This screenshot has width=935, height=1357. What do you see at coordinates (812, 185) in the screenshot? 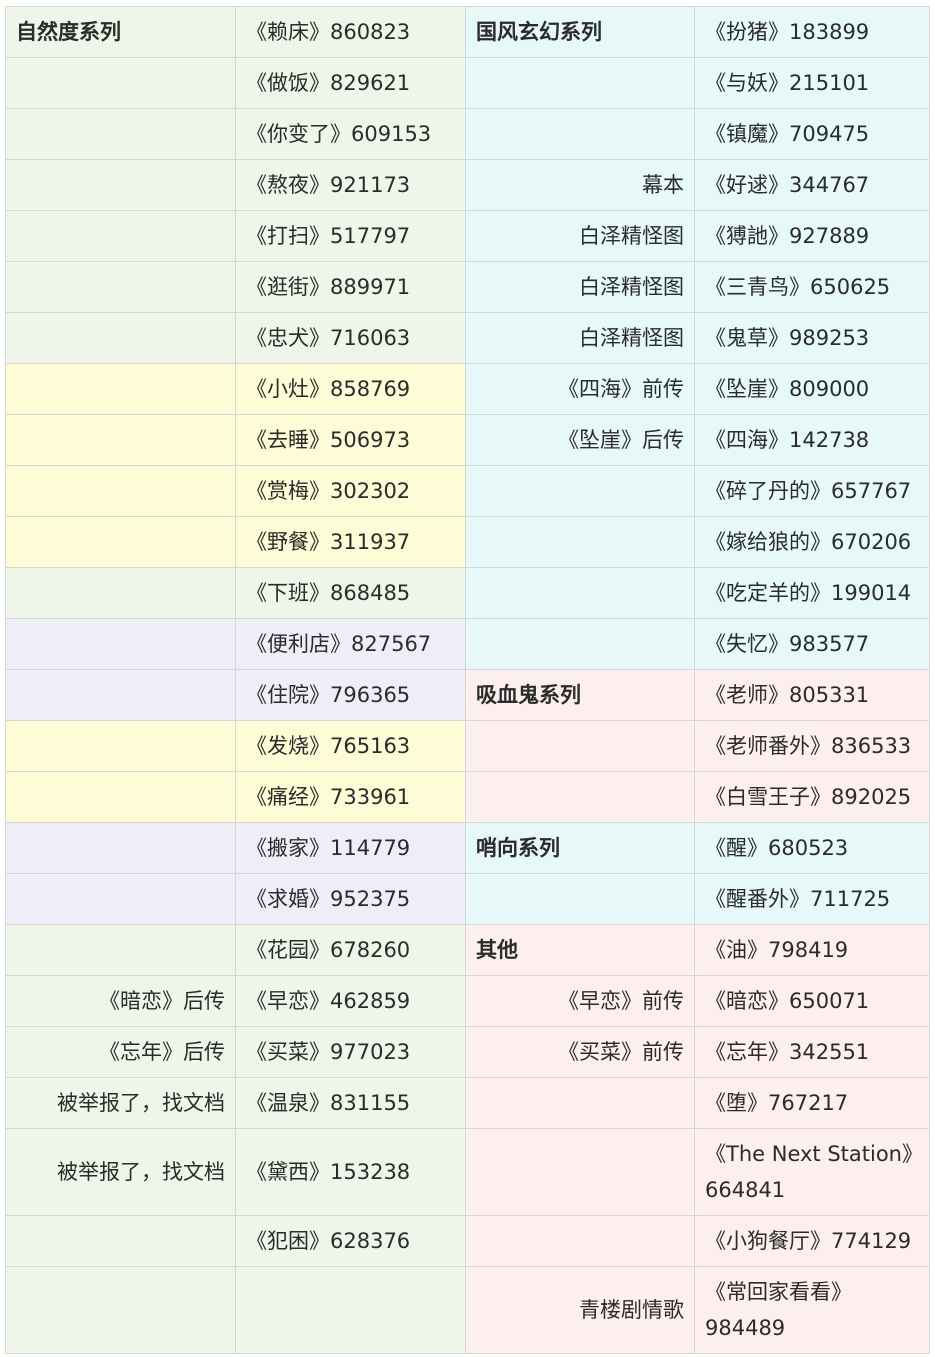
I see `work-entry: 《好逑》344767` at bounding box center [812, 185].